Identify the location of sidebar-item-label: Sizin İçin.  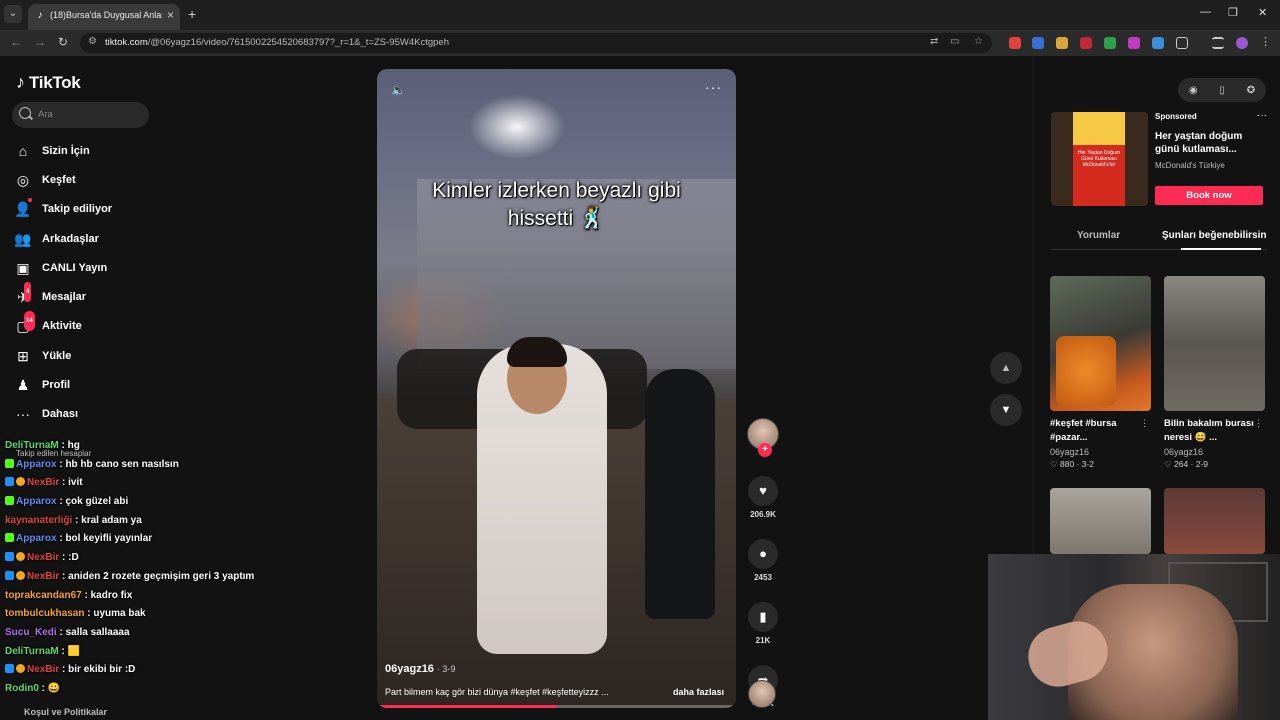
(66, 150).